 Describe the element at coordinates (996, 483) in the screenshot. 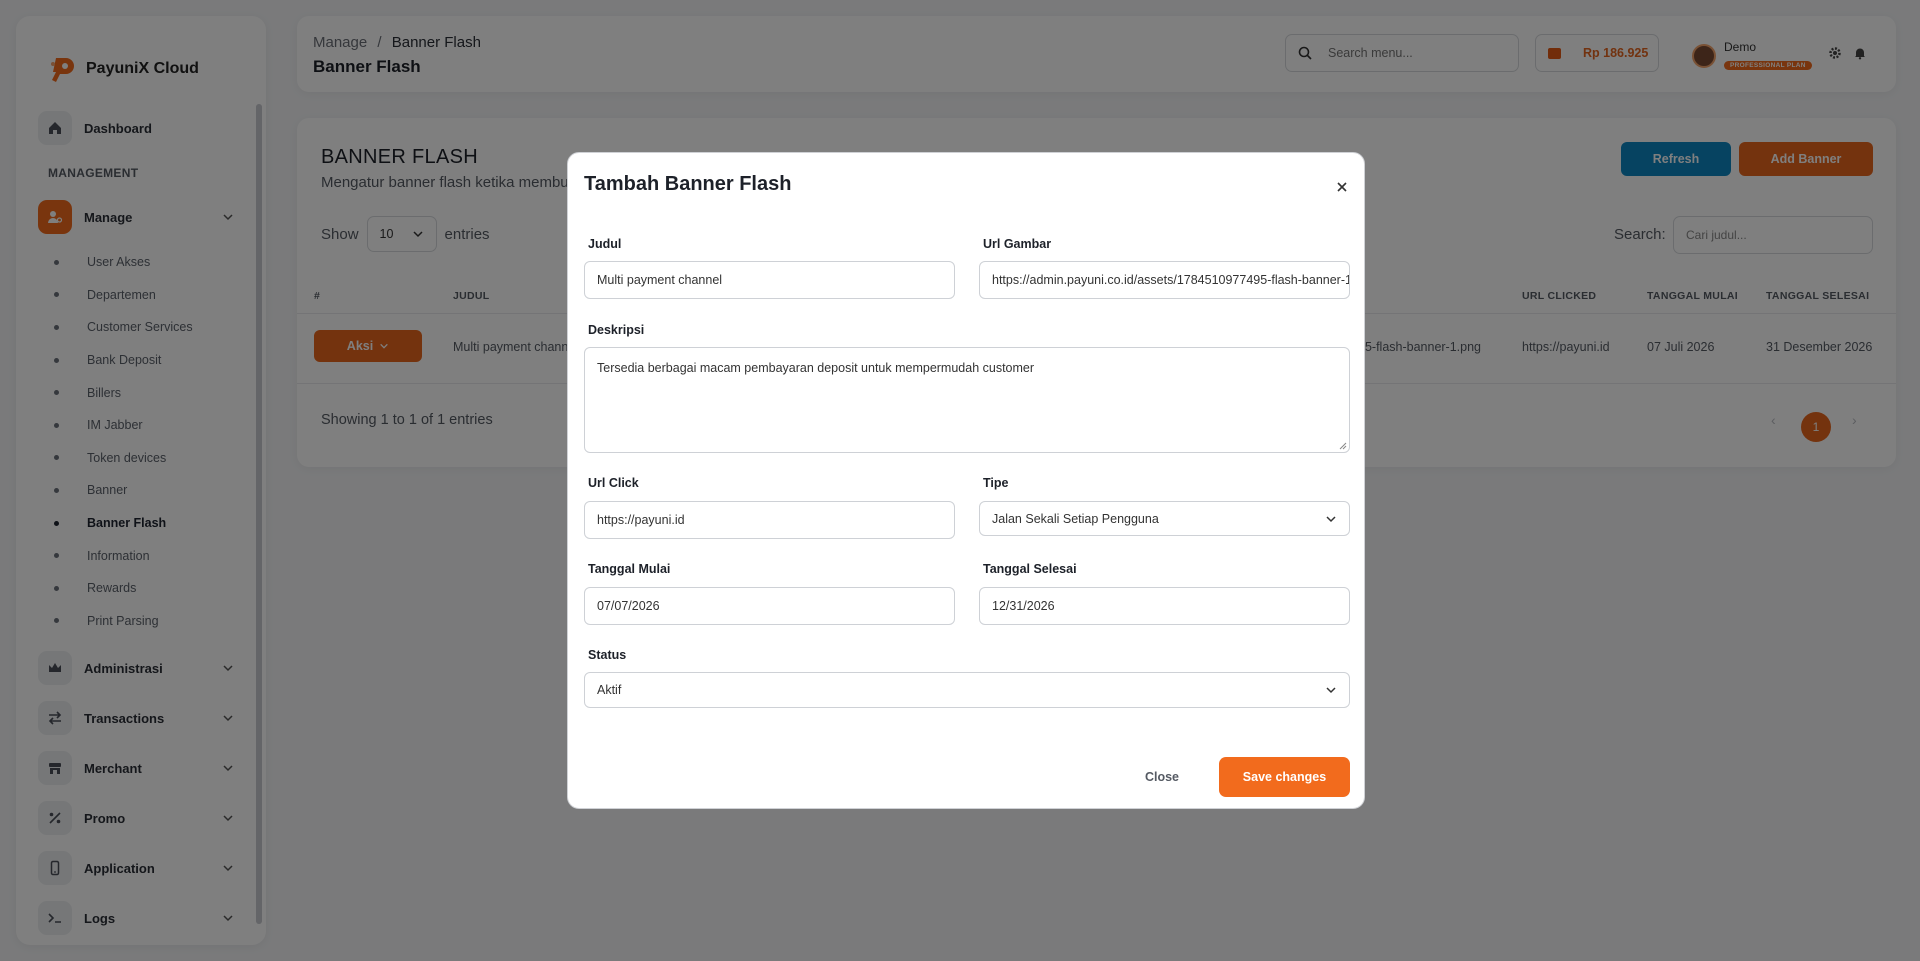

I see `tipe-label: Tipe` at that location.